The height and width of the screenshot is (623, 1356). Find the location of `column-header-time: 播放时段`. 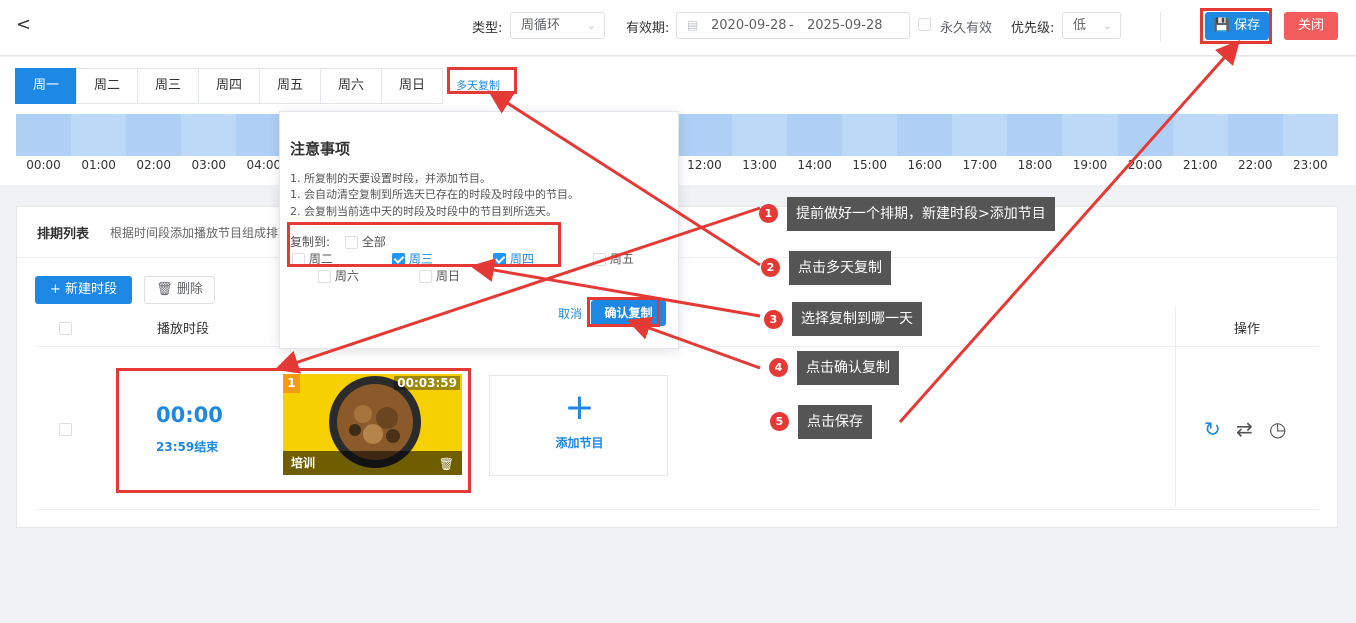

column-header-time: 播放时段 is located at coordinates (183, 329).